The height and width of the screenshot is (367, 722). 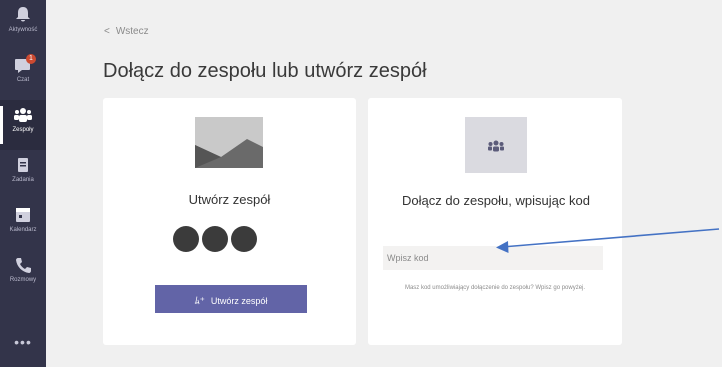 I want to click on page-title: Dołącz do zespołu lub utwórz zespół, so click(x=265, y=71).